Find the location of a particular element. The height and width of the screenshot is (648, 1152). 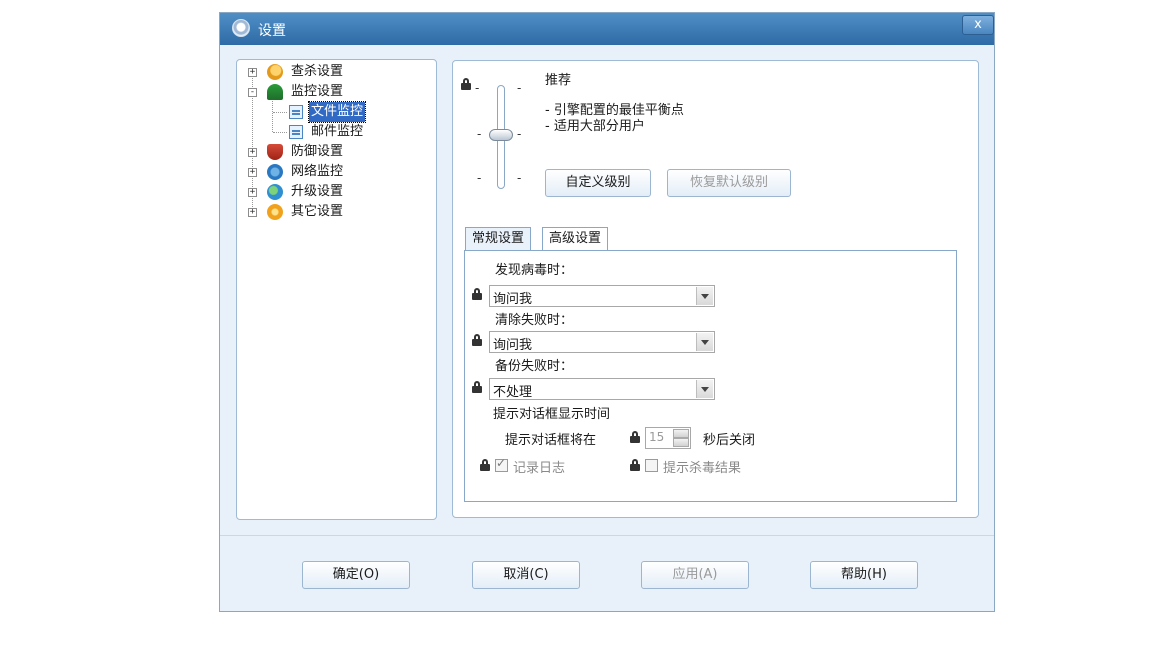

spin-down-icon is located at coordinates (681, 442).